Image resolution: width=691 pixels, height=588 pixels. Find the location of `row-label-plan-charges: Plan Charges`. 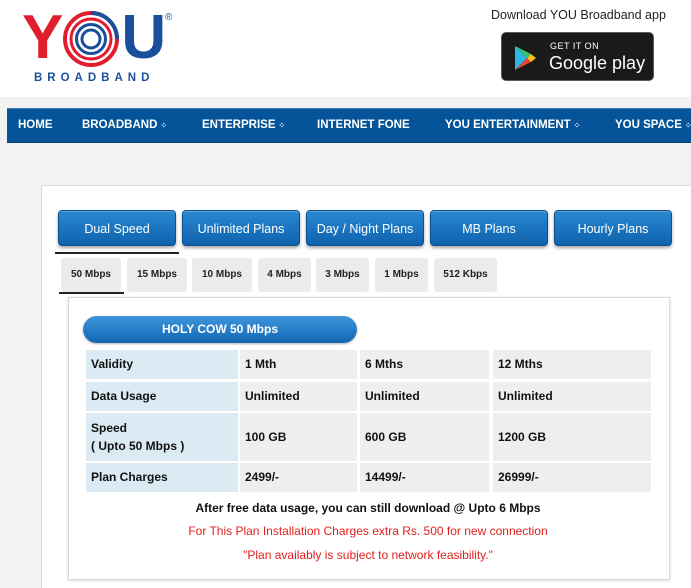

row-label-plan-charges: Plan Charges is located at coordinates (162, 477).